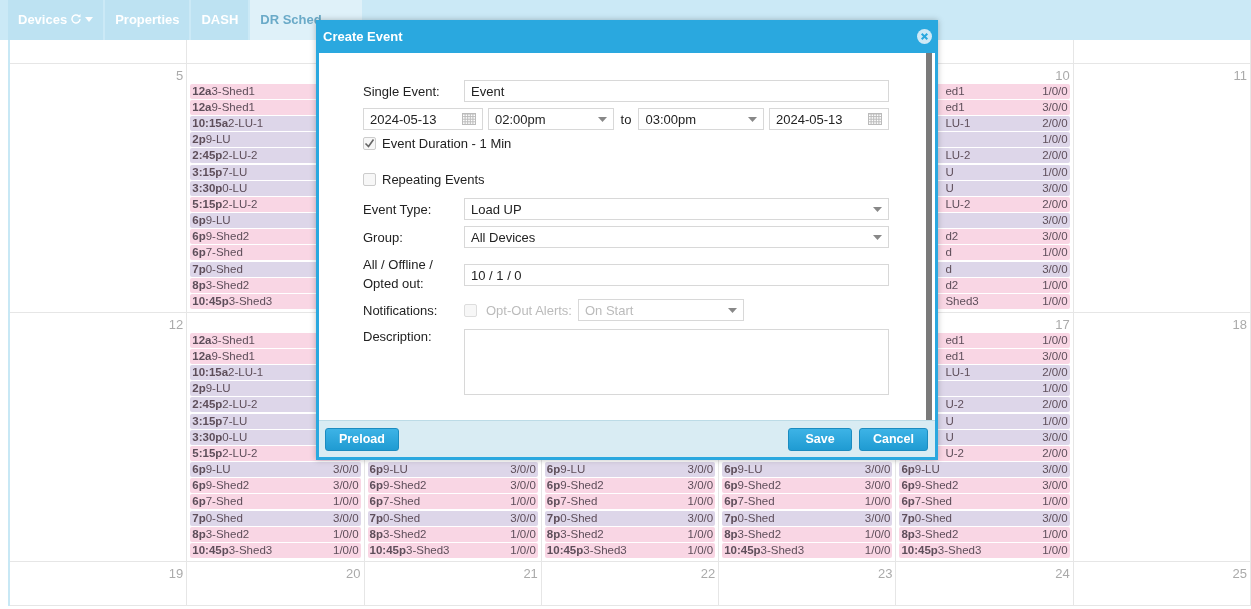 Image resolution: width=1251 pixels, height=609 pixels. I want to click on event-label: 12a9-Shed1, so click(223, 107).